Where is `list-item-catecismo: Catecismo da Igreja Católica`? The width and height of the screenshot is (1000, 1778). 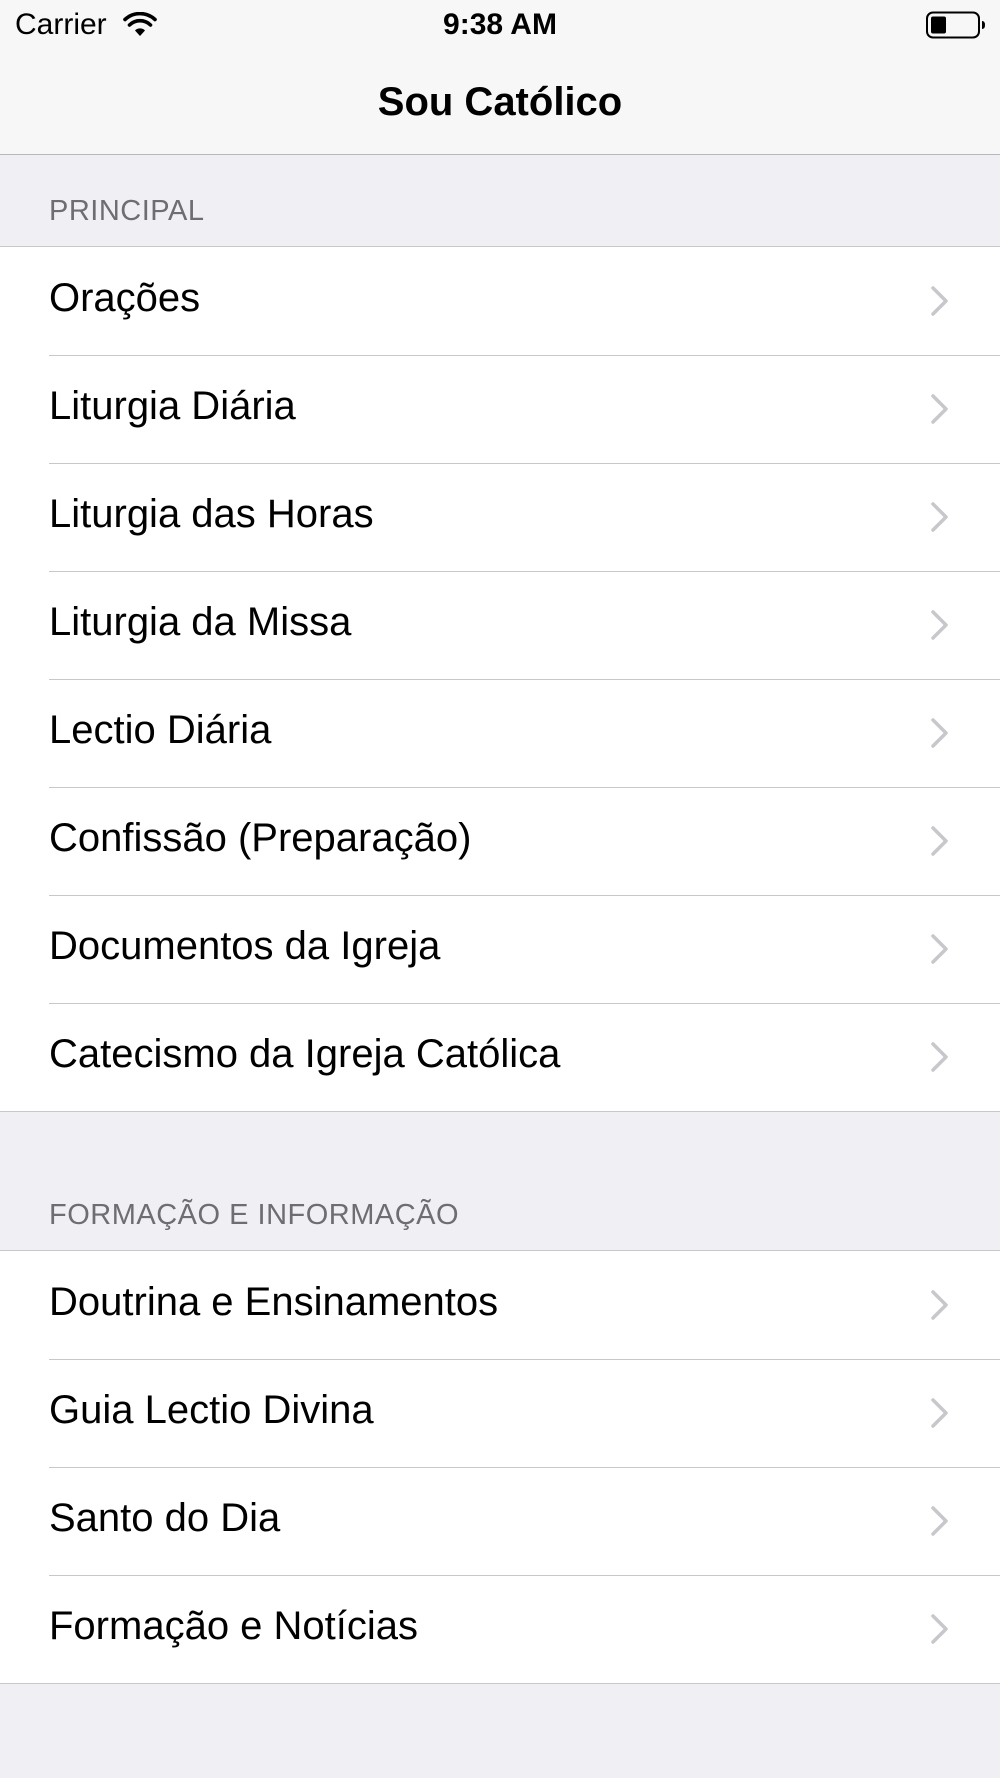
list-item-catecismo: Catecismo da Igreja Católica is located at coordinates (500, 1057).